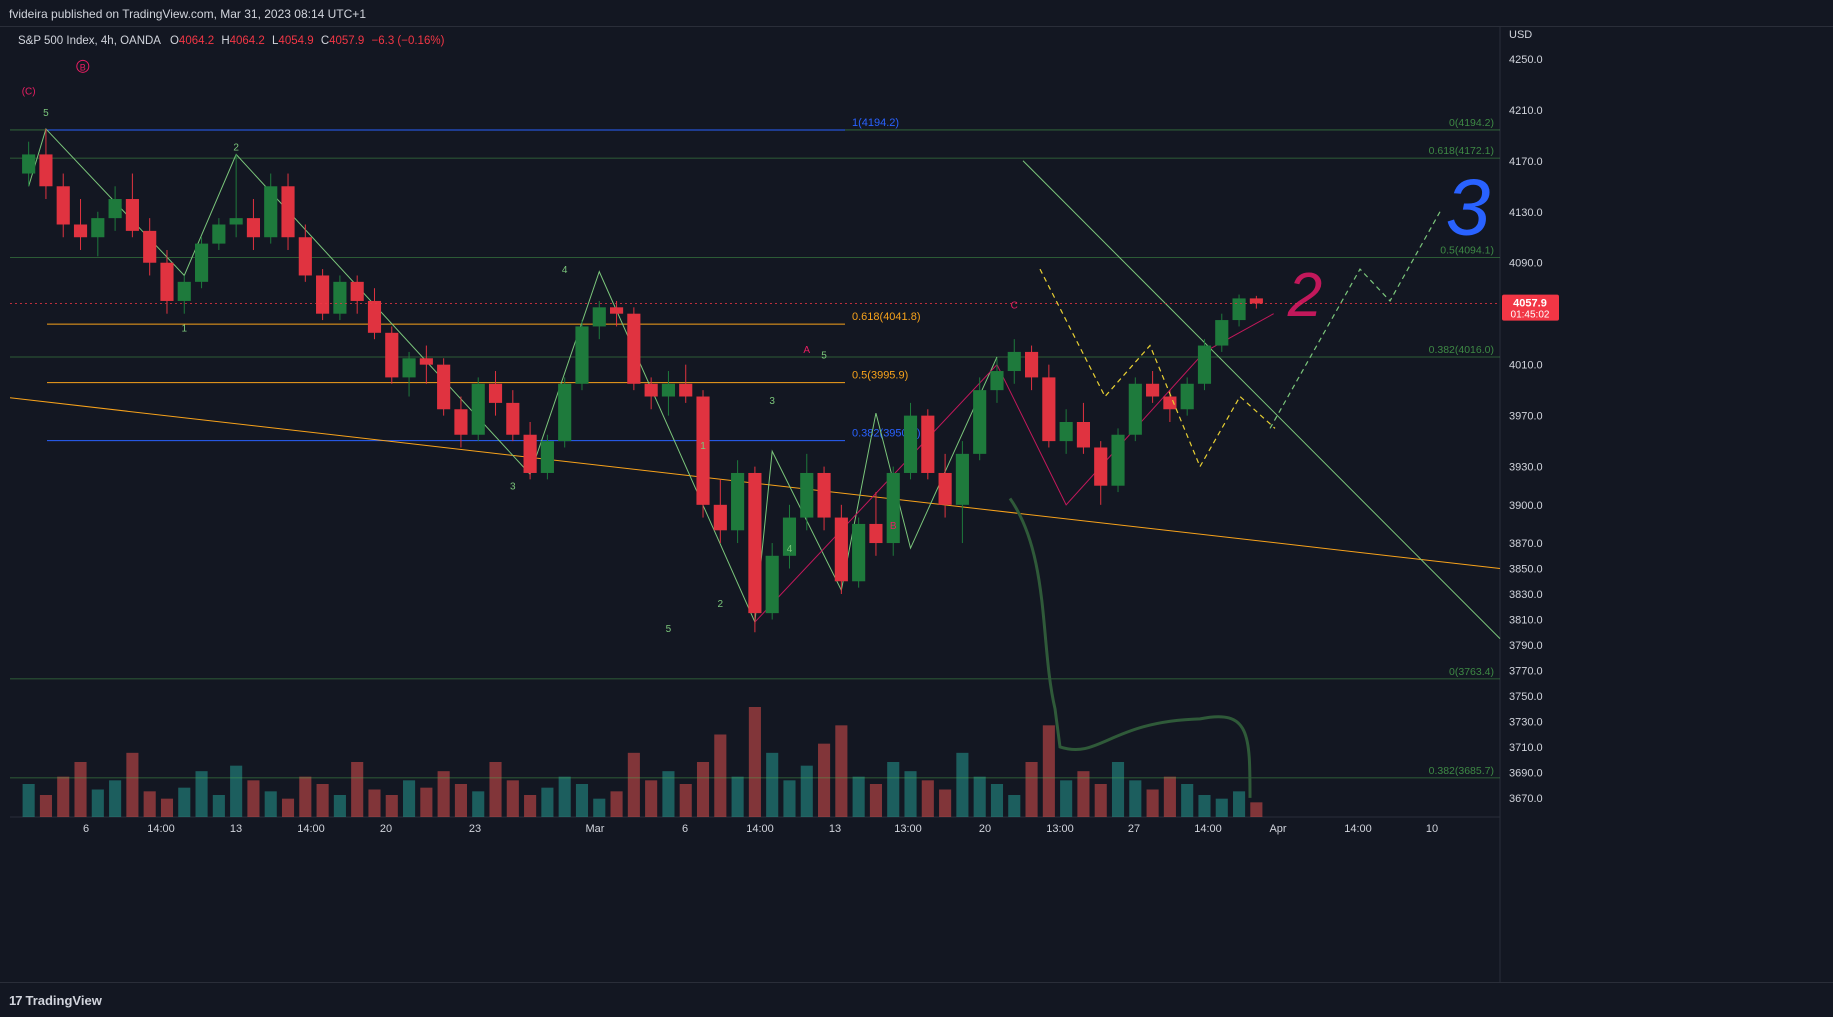 This screenshot has height=1017, width=1833. What do you see at coordinates (89, 41) in the screenshot?
I see `symbol-name: S&P 500 Index, 4h, OANDA` at bounding box center [89, 41].